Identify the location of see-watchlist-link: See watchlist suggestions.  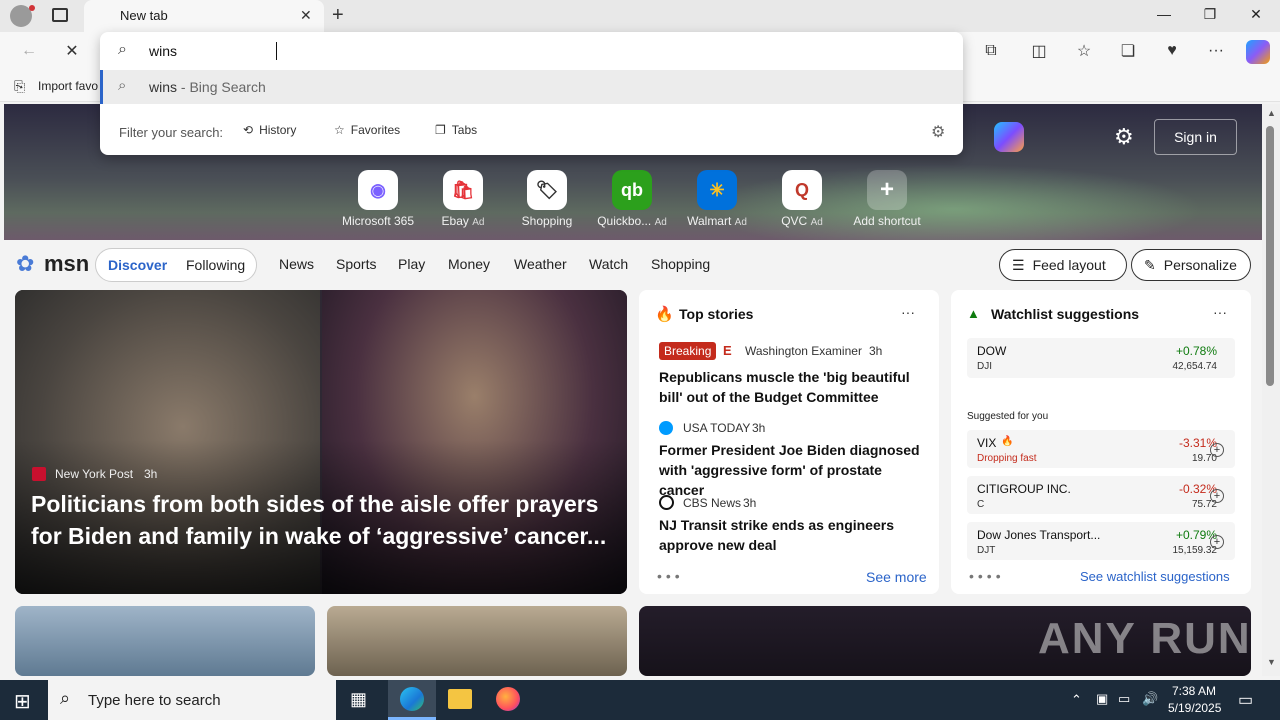
(1155, 576).